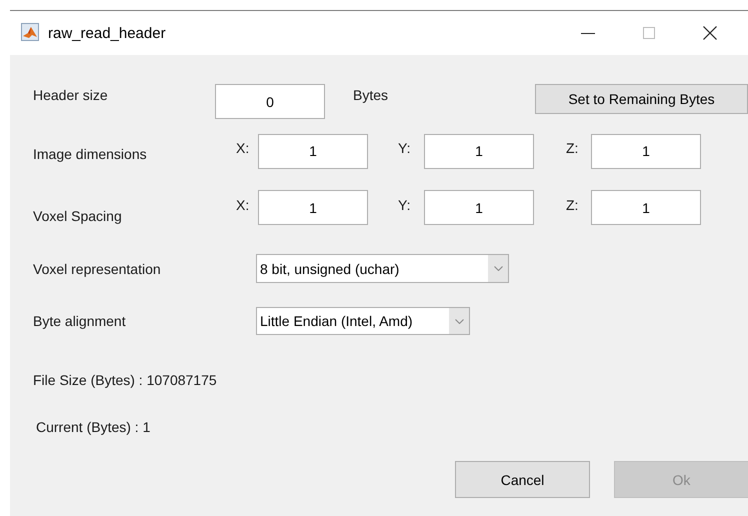  What do you see at coordinates (80, 321) in the screenshot?
I see `field-label: Byte alignment` at bounding box center [80, 321].